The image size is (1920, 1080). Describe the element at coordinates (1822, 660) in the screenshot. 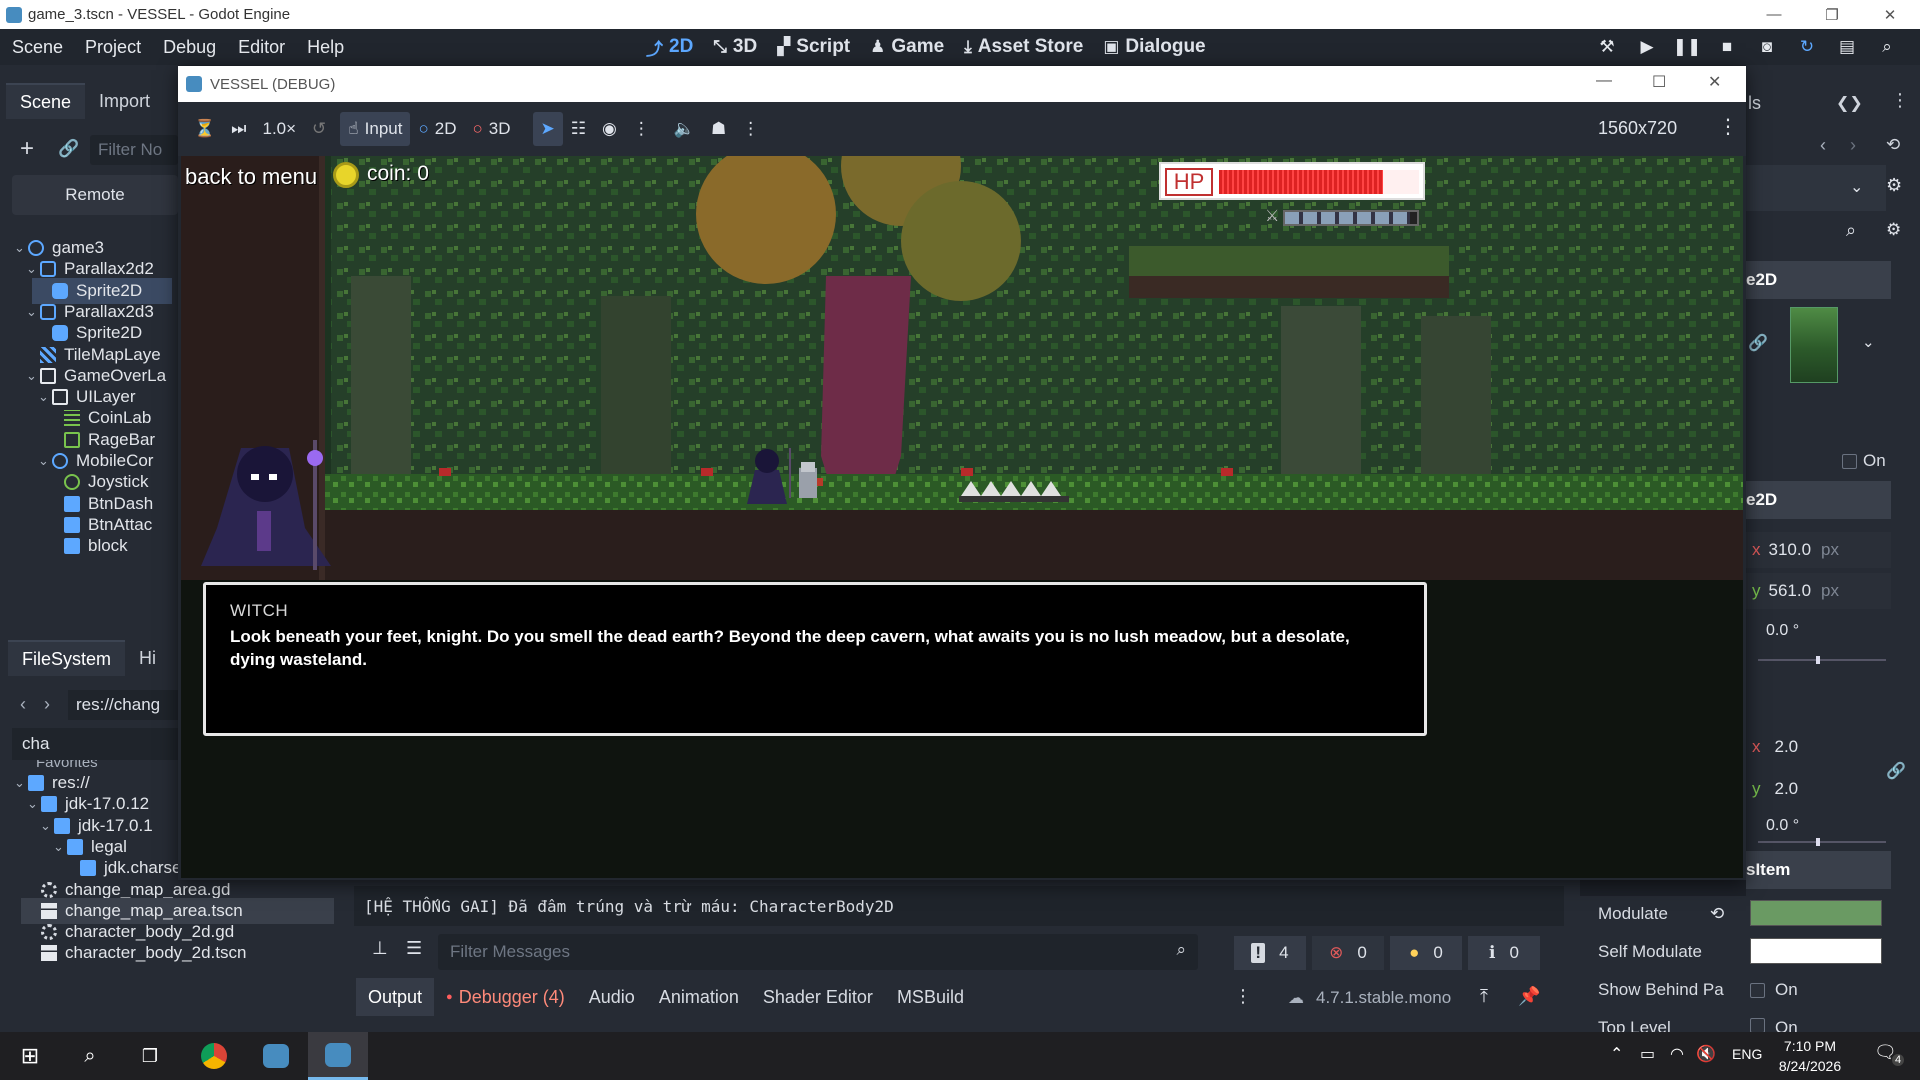

I see `rotation-slider` at that location.